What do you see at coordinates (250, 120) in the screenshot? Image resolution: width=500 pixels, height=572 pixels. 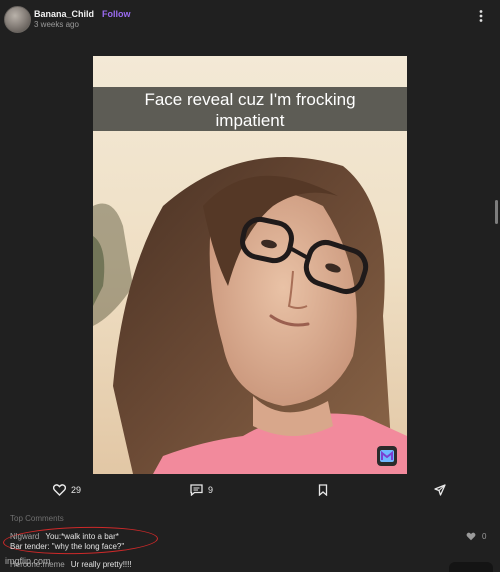 I see `caption-line-2: impatient` at bounding box center [250, 120].